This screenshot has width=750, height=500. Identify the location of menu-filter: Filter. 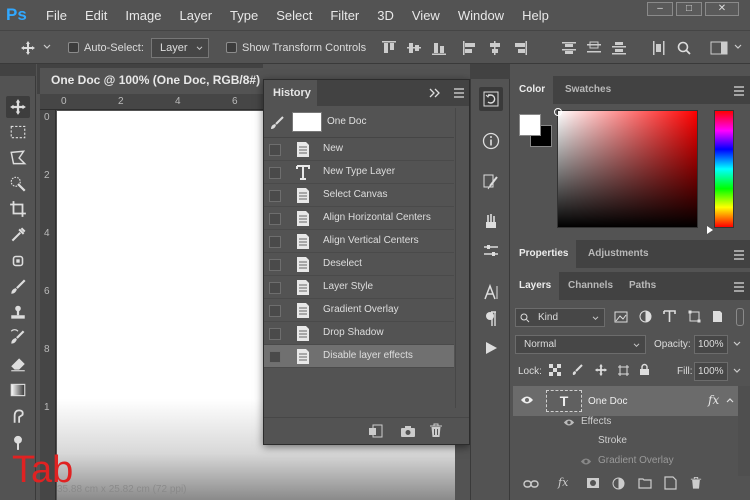
(344, 15).